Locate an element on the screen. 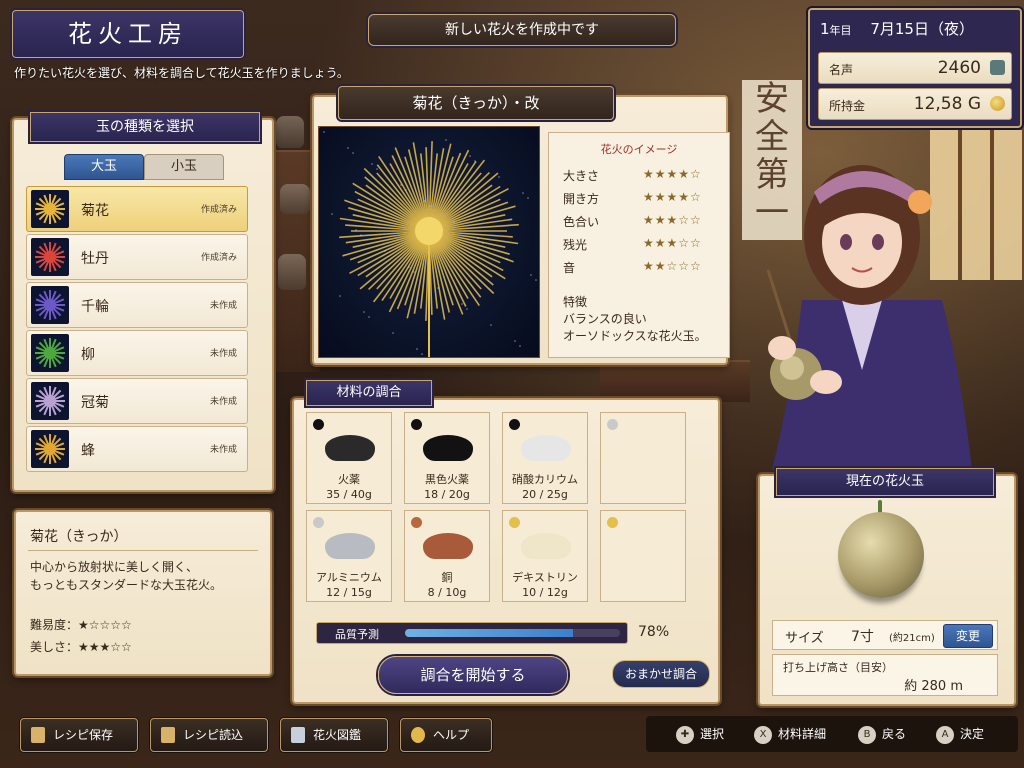  material-quantity: 35 / 40g is located at coordinates (349, 494).